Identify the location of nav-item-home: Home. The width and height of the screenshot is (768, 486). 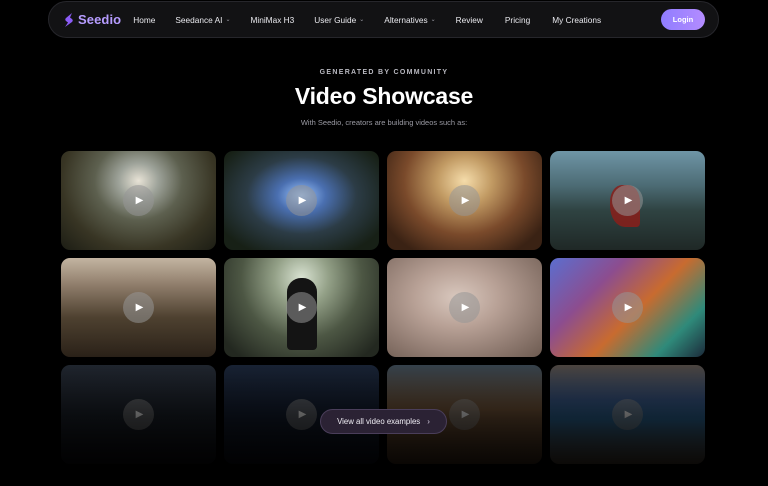
(144, 20).